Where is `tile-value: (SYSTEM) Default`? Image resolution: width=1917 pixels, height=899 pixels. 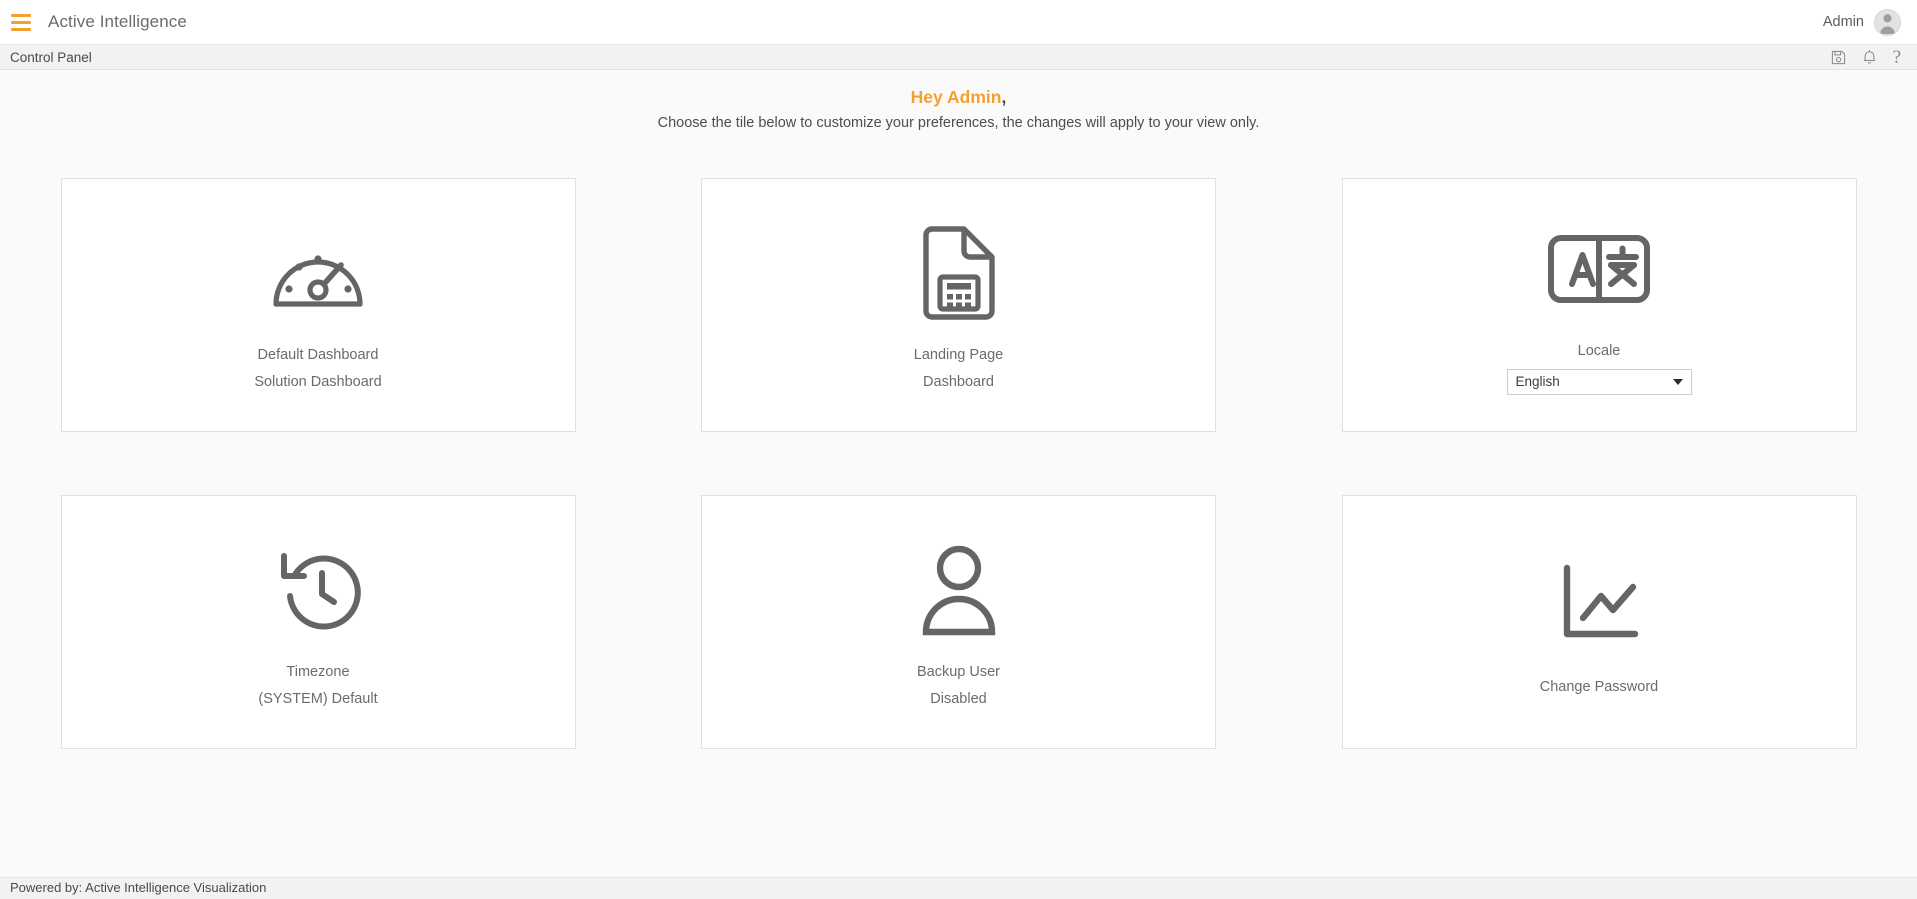 tile-value: (SYSTEM) Default is located at coordinates (318, 699).